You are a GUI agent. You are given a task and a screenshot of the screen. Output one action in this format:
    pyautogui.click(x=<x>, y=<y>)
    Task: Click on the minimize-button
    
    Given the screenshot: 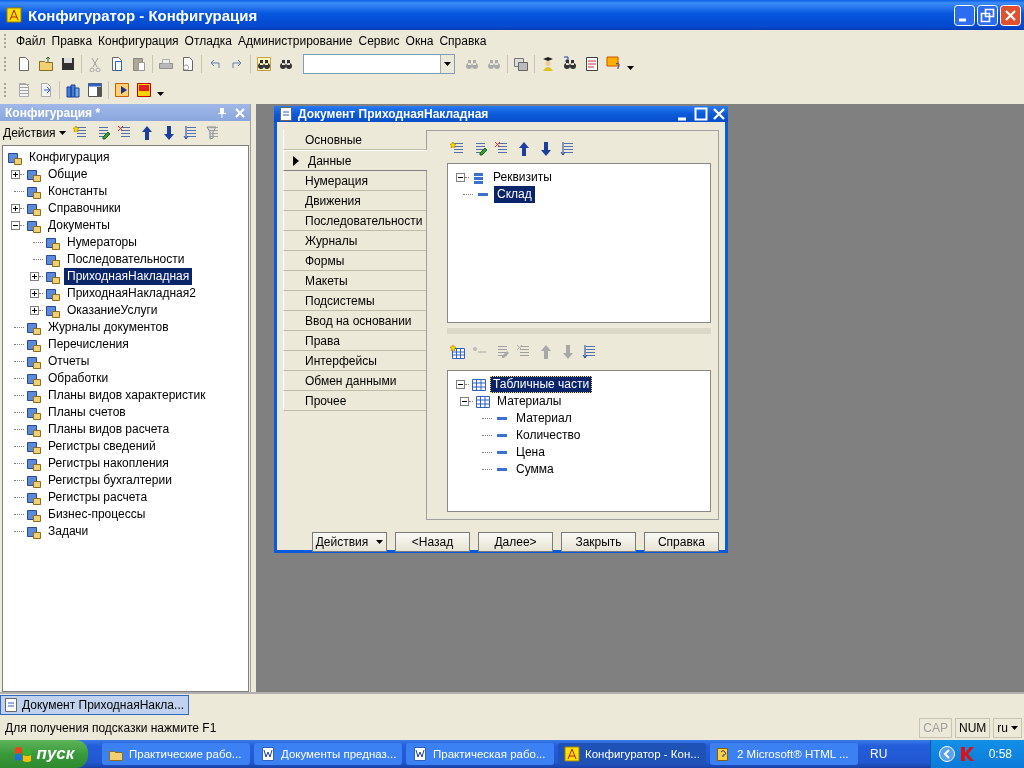 What is the action you would take?
    pyautogui.click(x=964, y=15)
    